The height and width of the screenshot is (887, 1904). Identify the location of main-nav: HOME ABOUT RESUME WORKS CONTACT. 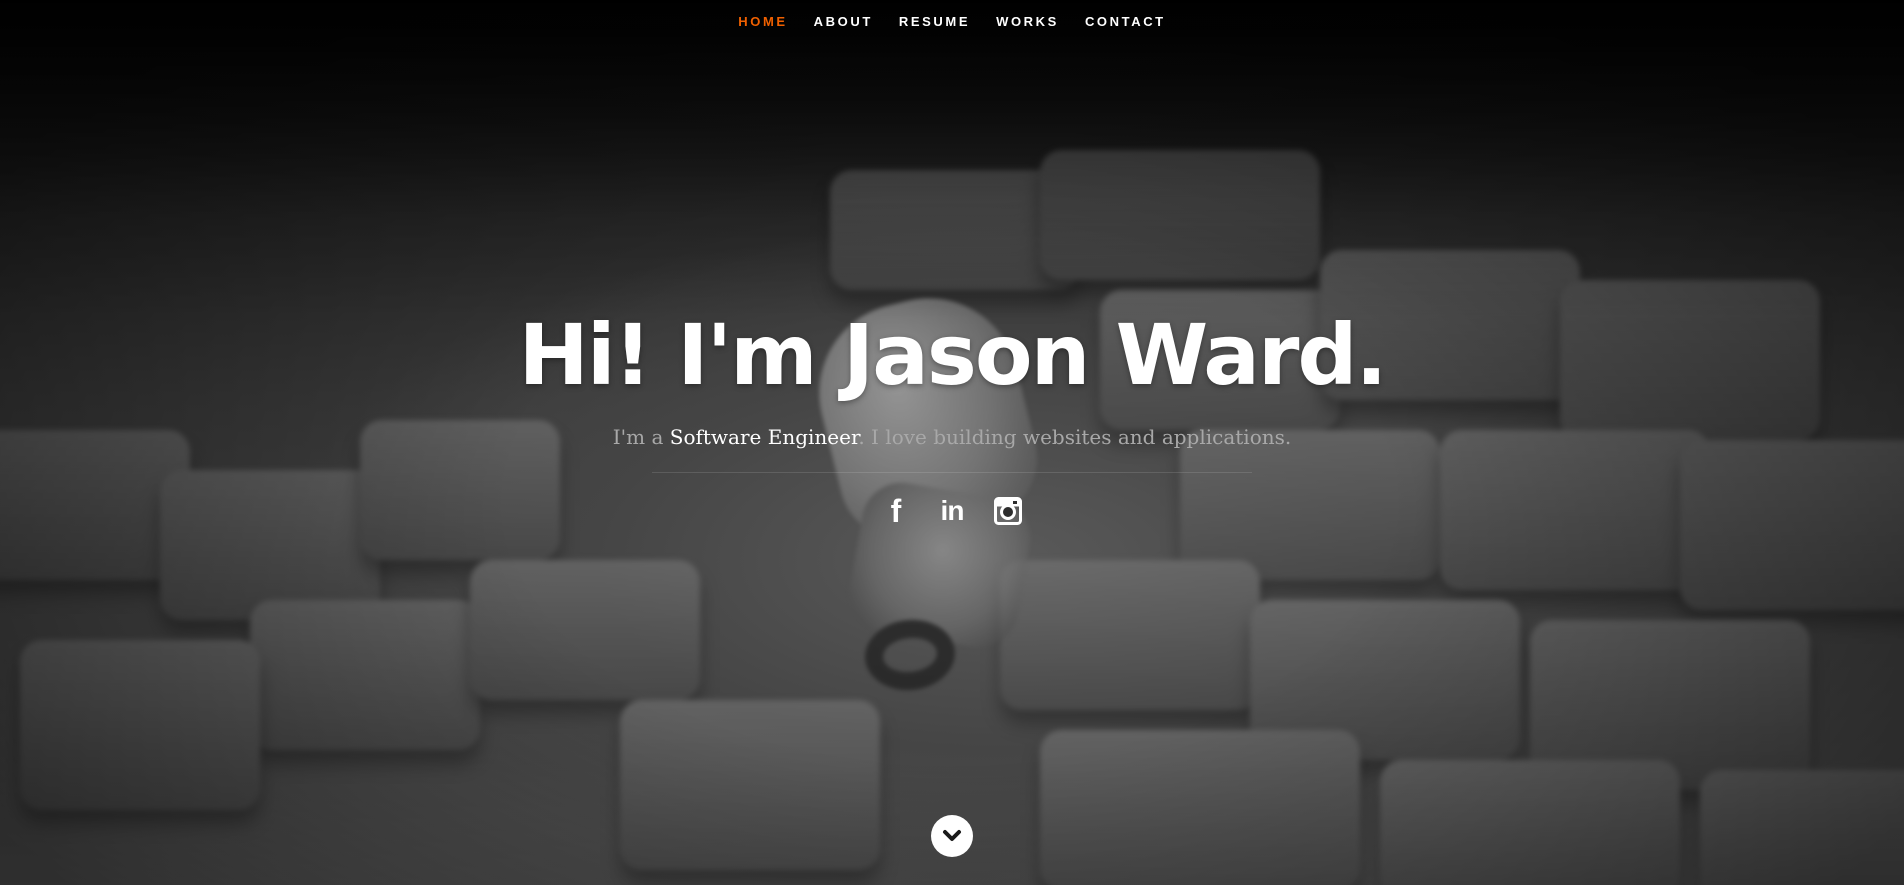
(952, 22).